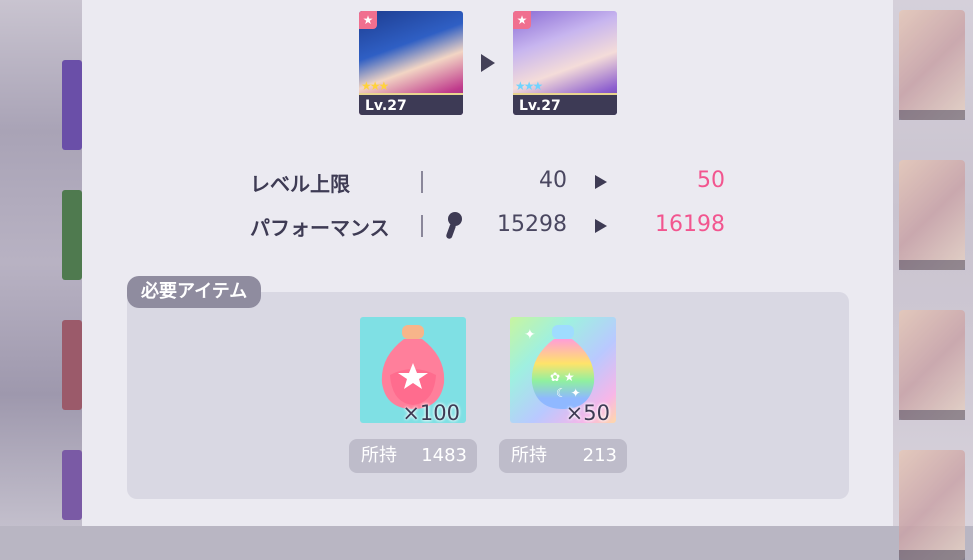  What do you see at coordinates (454, 225) in the screenshot?
I see `microphone-icon` at bounding box center [454, 225].